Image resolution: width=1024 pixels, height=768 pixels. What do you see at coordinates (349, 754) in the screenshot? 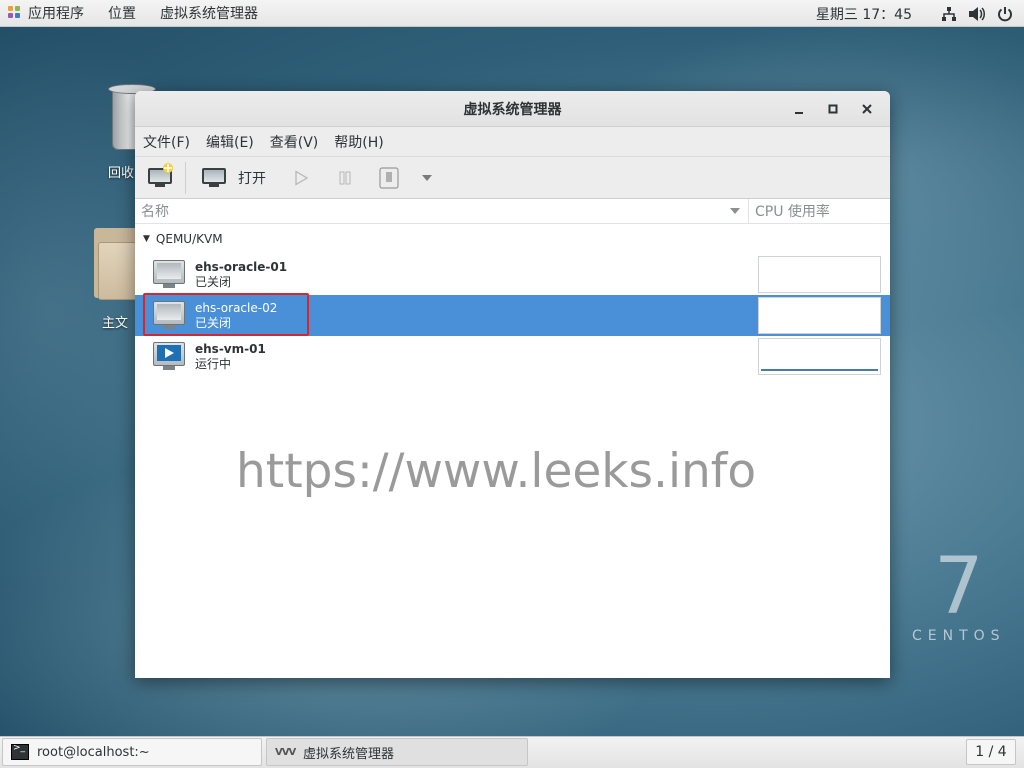
I see `taskbar-vmm-label: 虚拟系统管理器` at bounding box center [349, 754].